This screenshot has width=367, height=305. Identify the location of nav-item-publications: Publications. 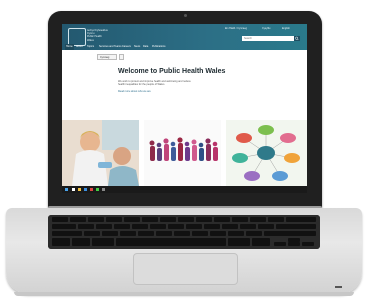
(158, 46).